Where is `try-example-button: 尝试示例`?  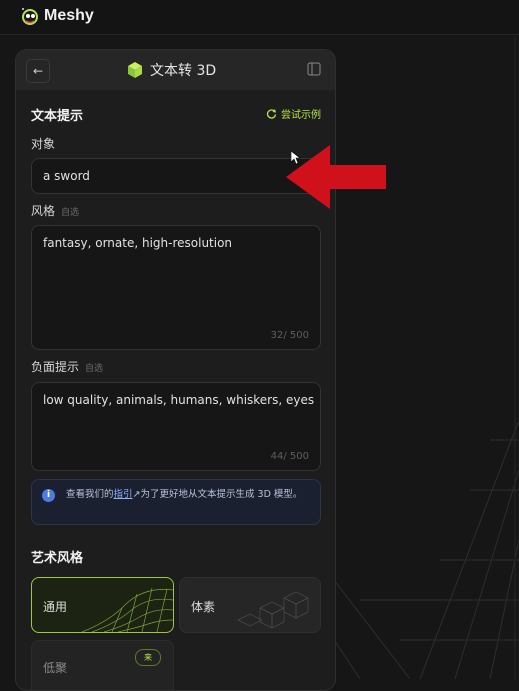 try-example-button: 尝试示例 is located at coordinates (293, 113).